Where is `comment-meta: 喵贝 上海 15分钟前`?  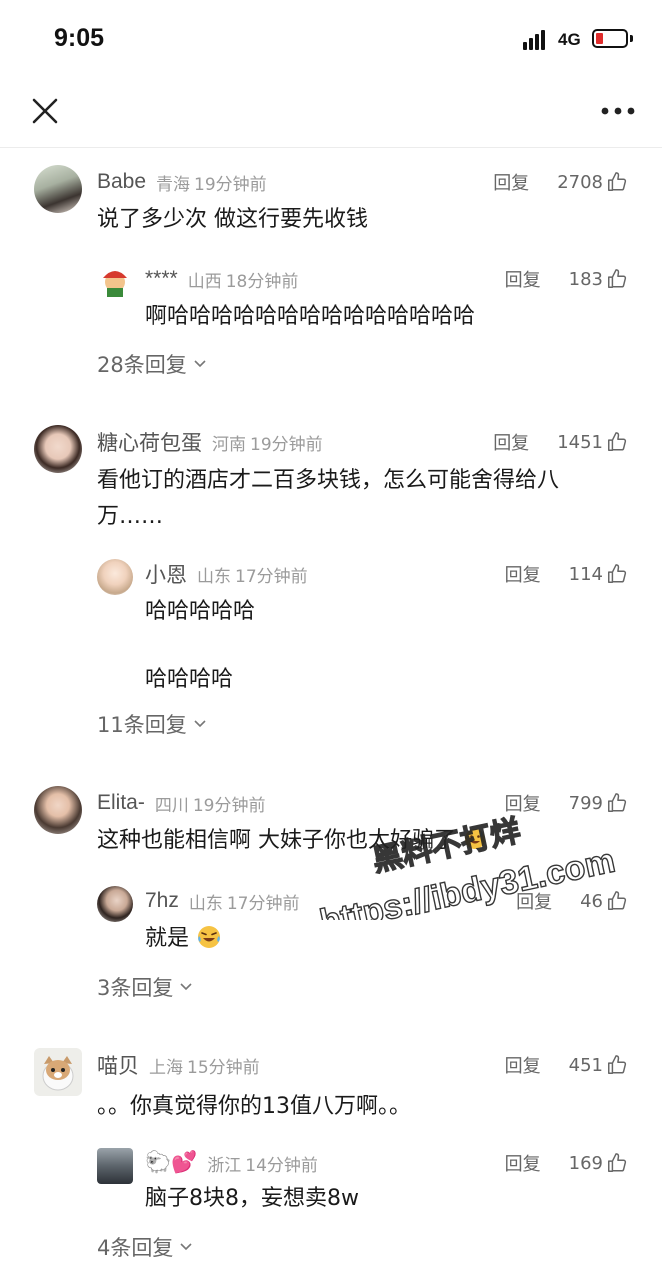
comment-meta: 喵贝 上海 15分钟前 is located at coordinates (178, 1065).